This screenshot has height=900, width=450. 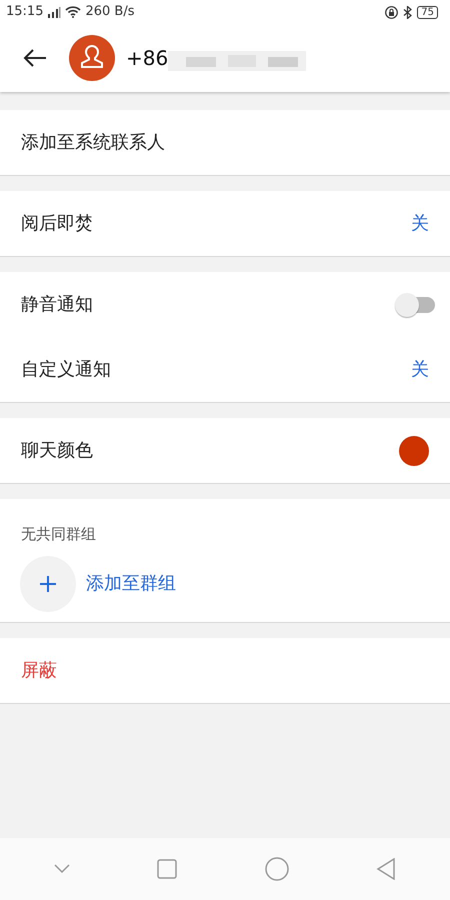 What do you see at coordinates (66, 370) in the screenshot?
I see `setting-label: 自定义通知` at bounding box center [66, 370].